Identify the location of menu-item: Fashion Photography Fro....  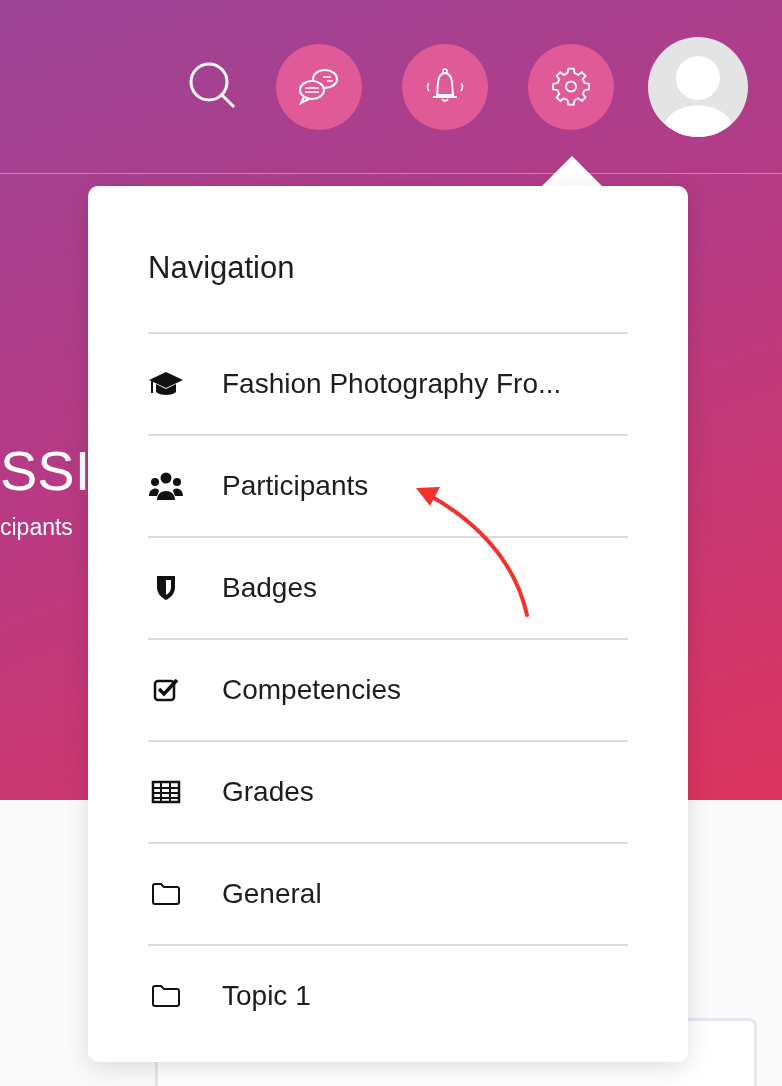
(392, 384).